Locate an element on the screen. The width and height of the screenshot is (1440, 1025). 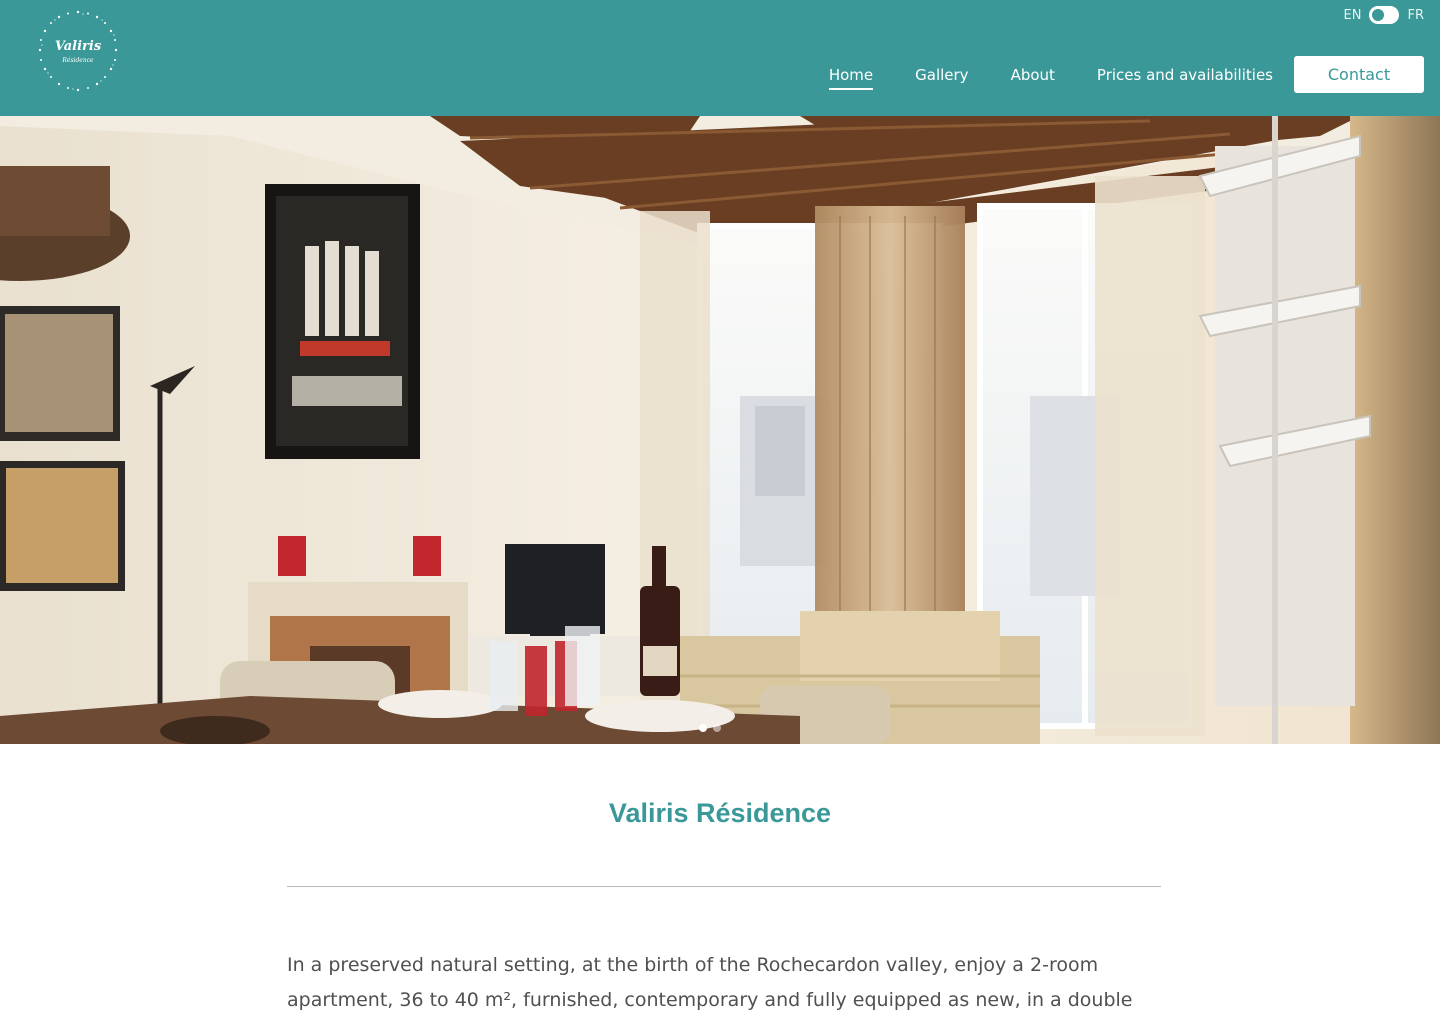
toggle-knob is located at coordinates (1378, 15).